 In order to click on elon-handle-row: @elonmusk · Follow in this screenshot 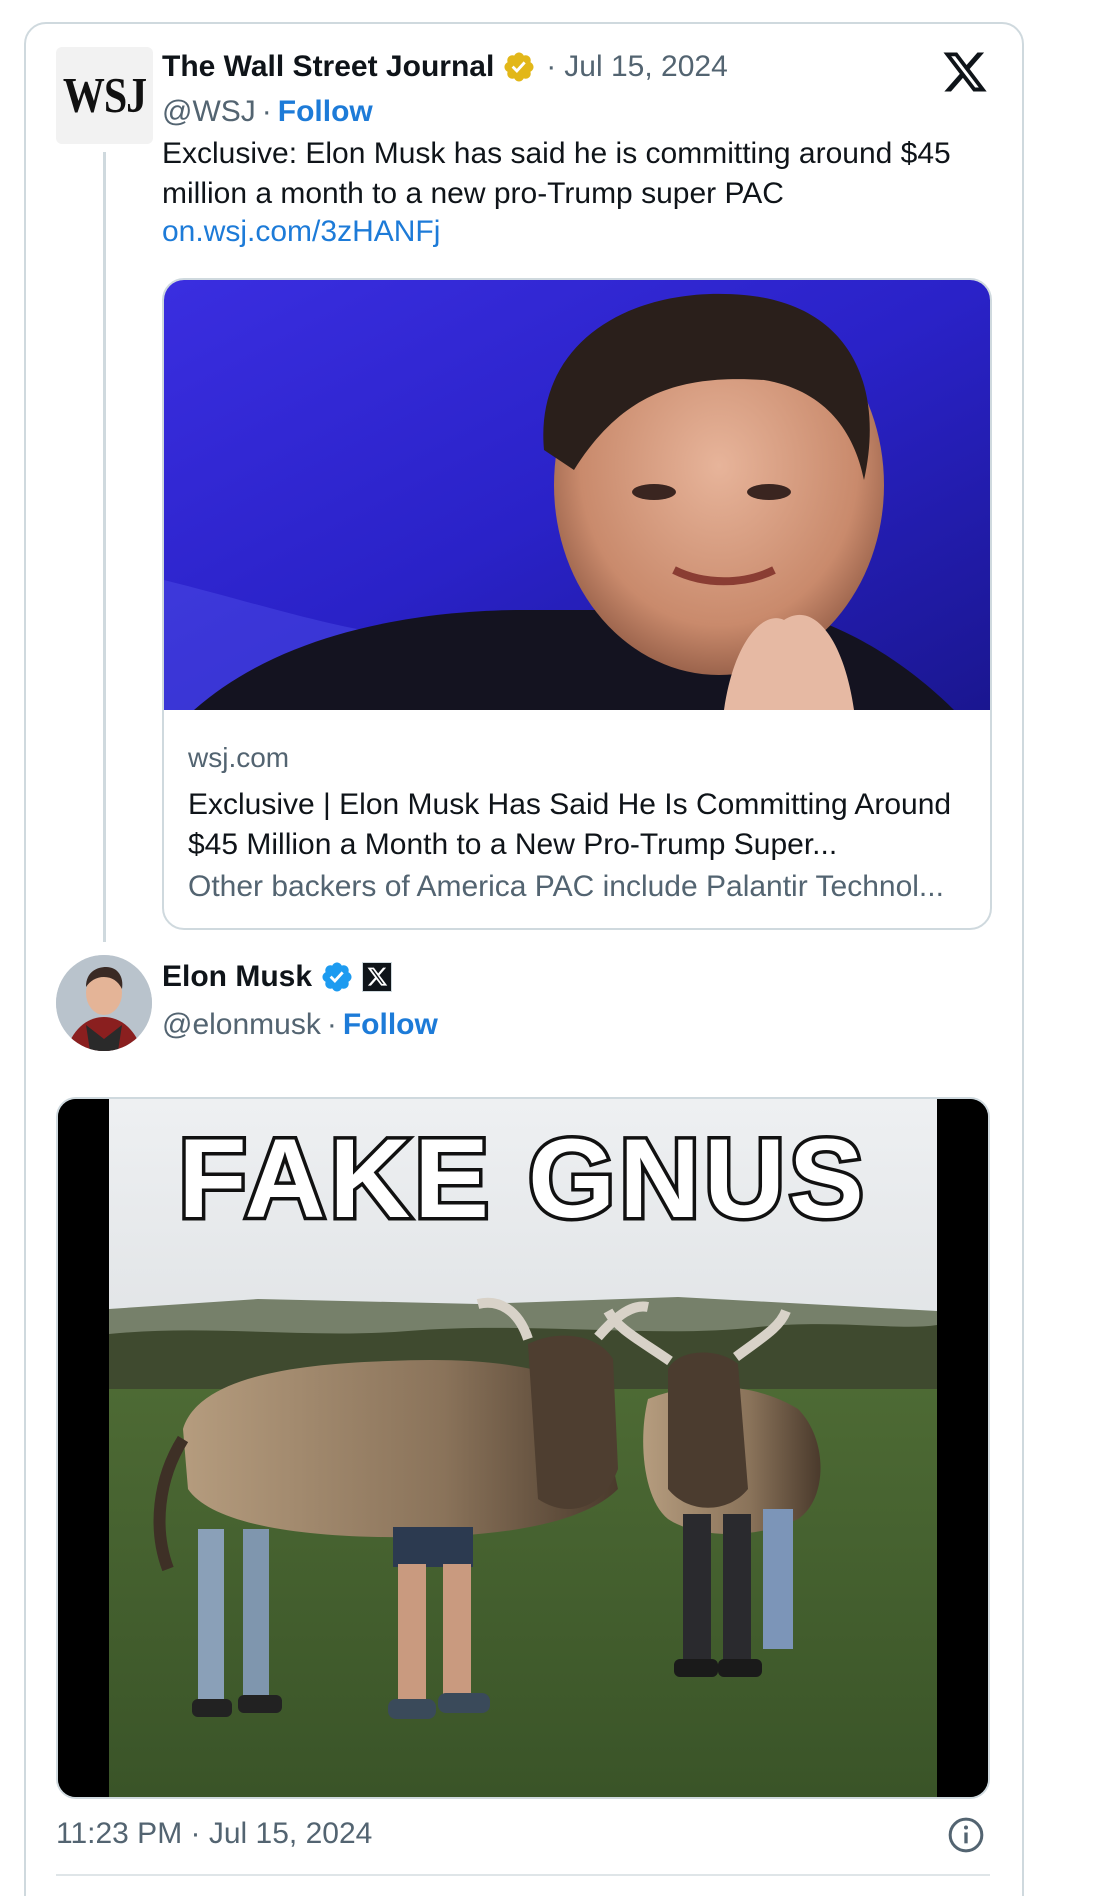, I will do `click(300, 1025)`.